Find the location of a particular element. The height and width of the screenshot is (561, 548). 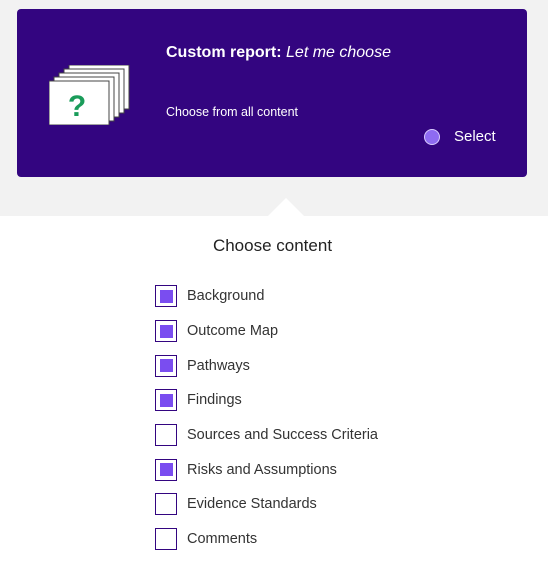

content-option-label: Outcome Map is located at coordinates (233, 331).